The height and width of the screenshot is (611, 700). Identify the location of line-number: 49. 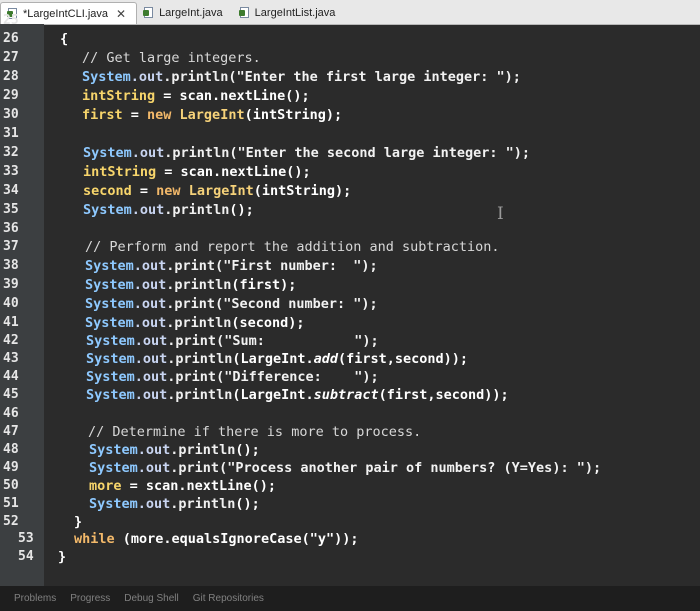
(11, 467).